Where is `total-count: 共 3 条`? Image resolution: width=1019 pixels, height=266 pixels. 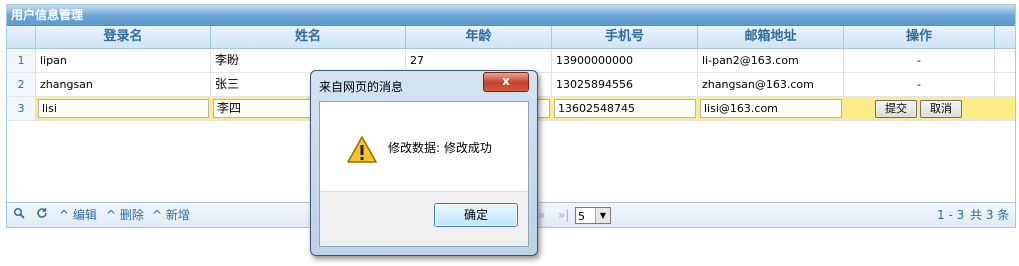 total-count: 共 3 条 is located at coordinates (990, 215).